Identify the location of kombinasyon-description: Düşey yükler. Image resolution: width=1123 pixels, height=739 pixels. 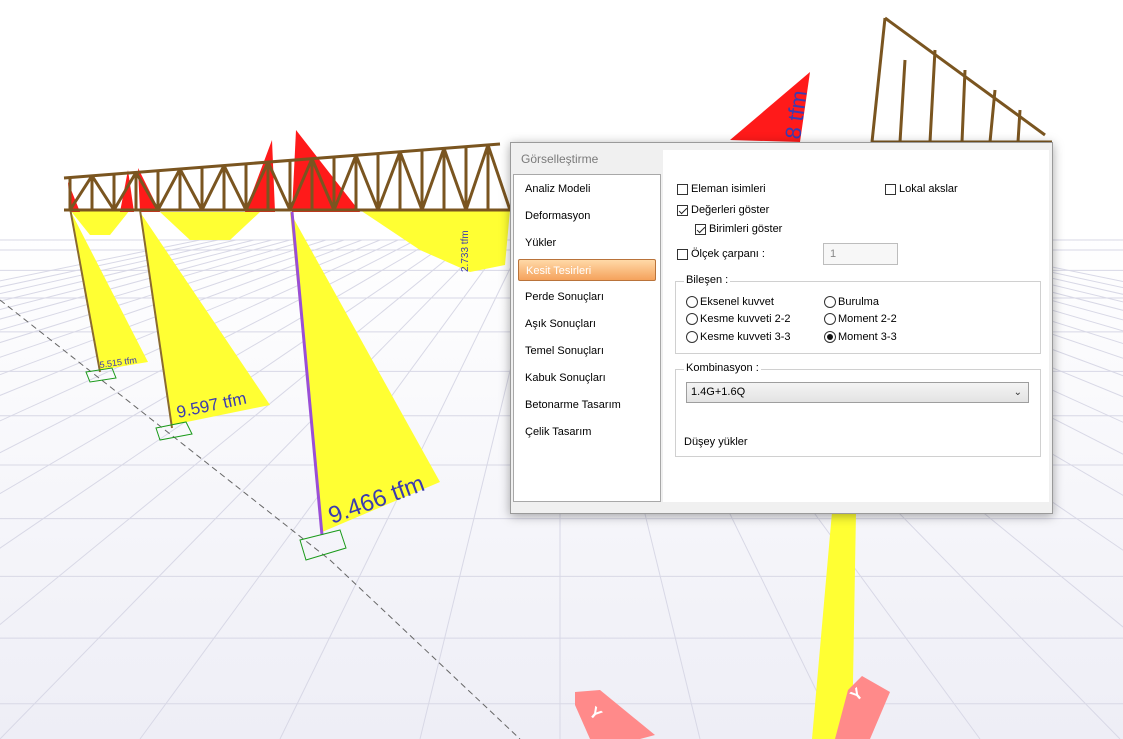
(716, 442).